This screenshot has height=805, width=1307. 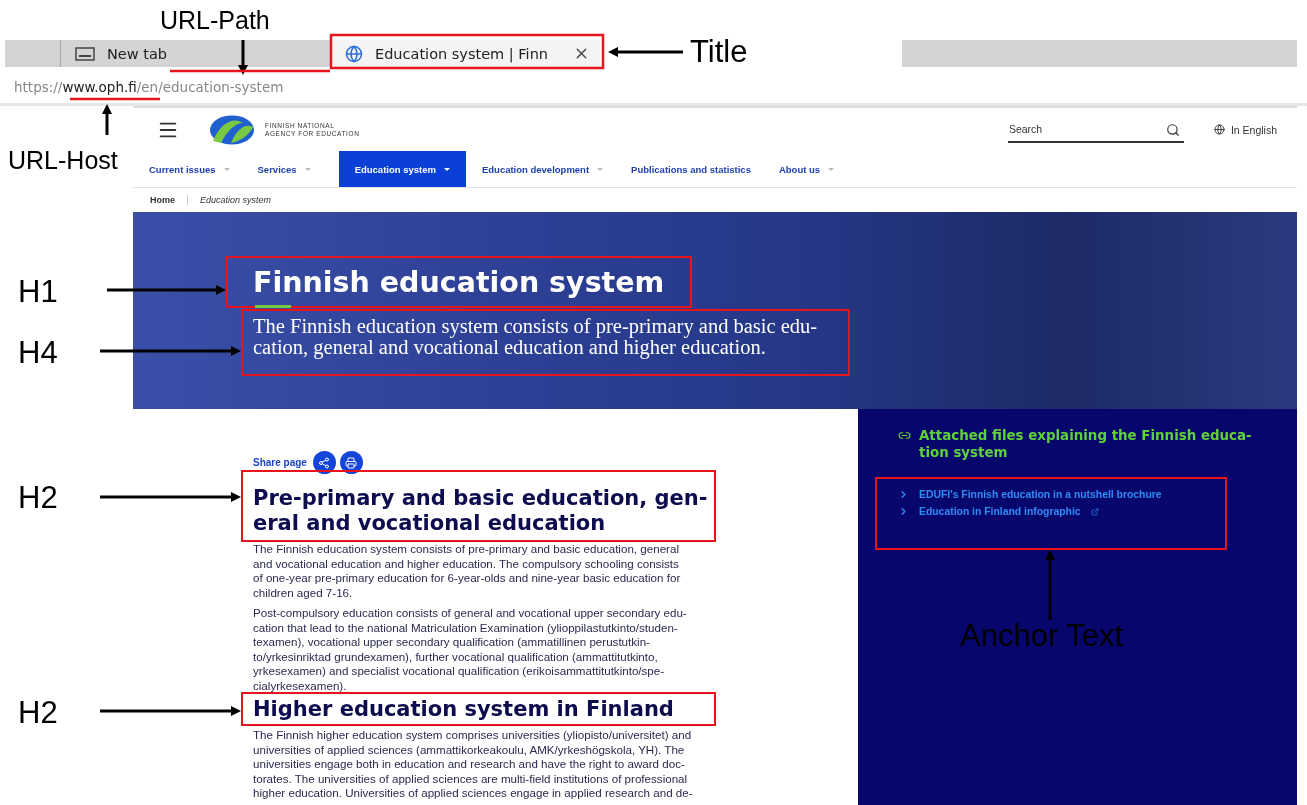 I want to click on body-paragraph: Post-compulsory education consists of general and vocational upper secondary edu- cation that lead to the national Matriculation Examination (ylioppilastutkinto/studen- texamen), vocational upper secondary qualification (ammatillinen perustutkin- to/yrkesinriktad grundexamen), further vocational qualification (ammattitutkinto, yrkesexamen) and specialist vocational qualification (erikoisammattitutkinto/spe- cialyrkesexamen)., so click(x=470, y=649).